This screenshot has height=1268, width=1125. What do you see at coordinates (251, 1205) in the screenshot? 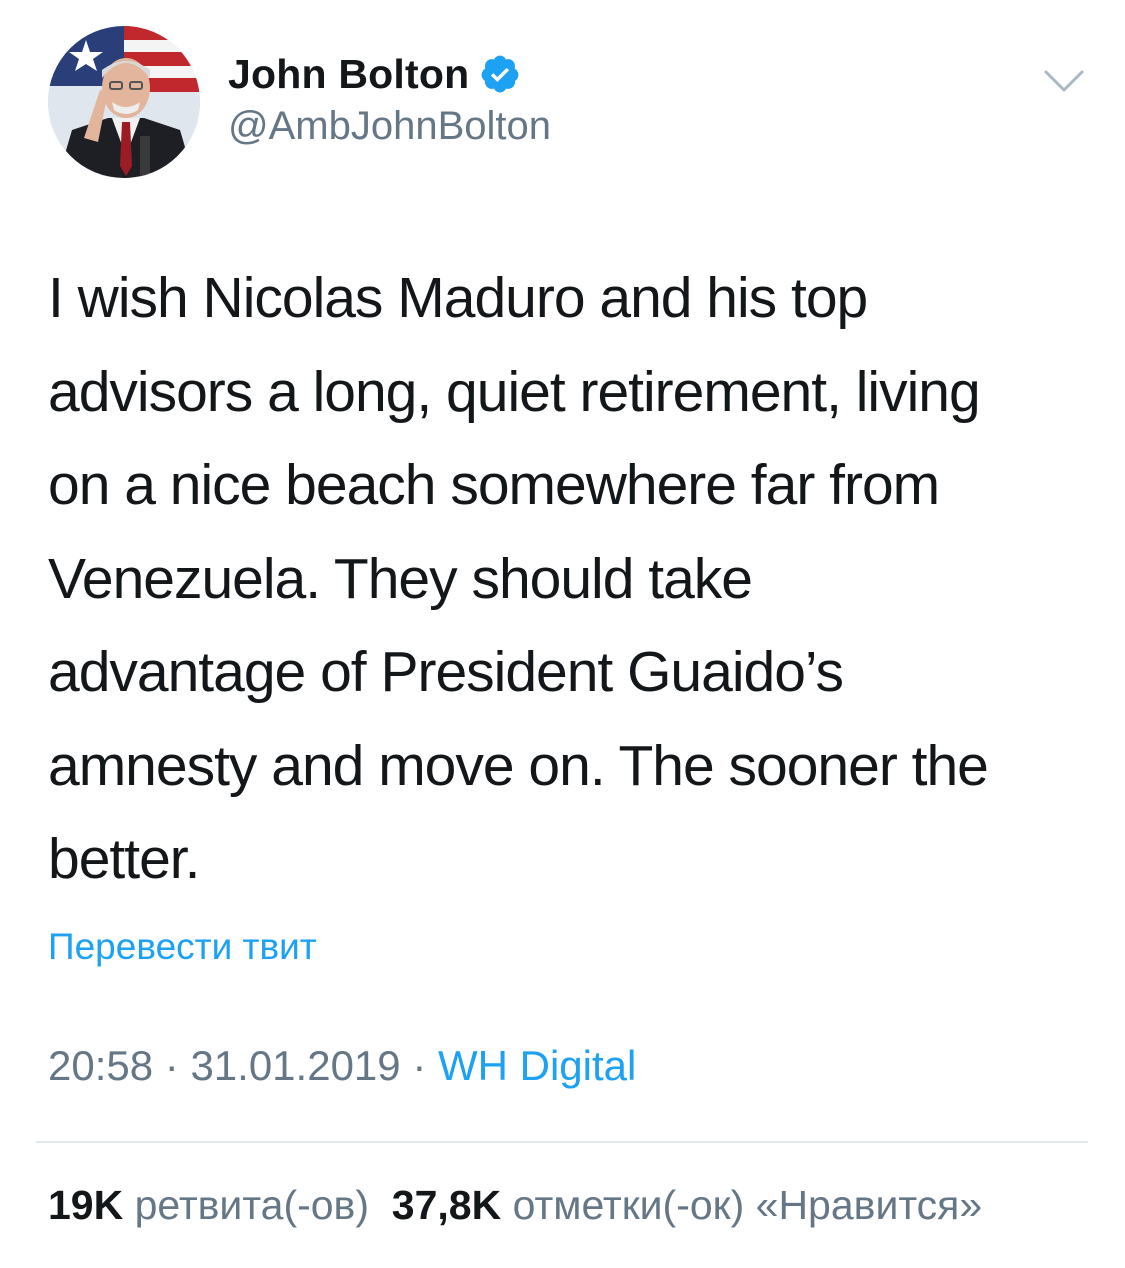
I see `retweets-label: ретвита(-ов)` at bounding box center [251, 1205].